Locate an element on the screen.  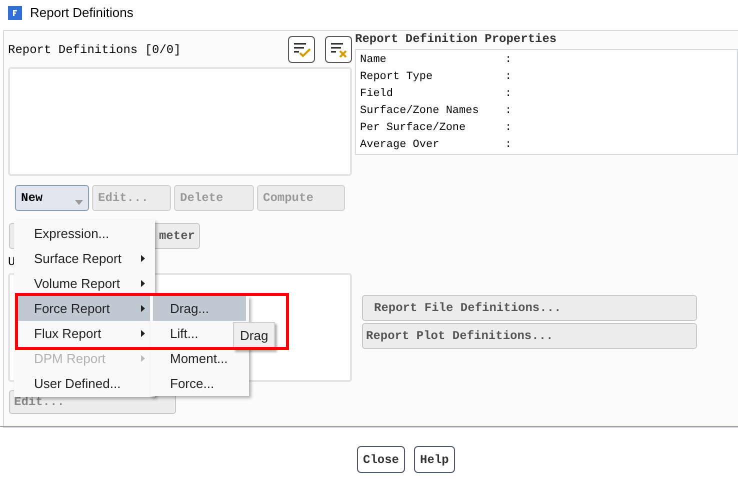
menu-item: Flux Report is located at coordinates (84, 333).